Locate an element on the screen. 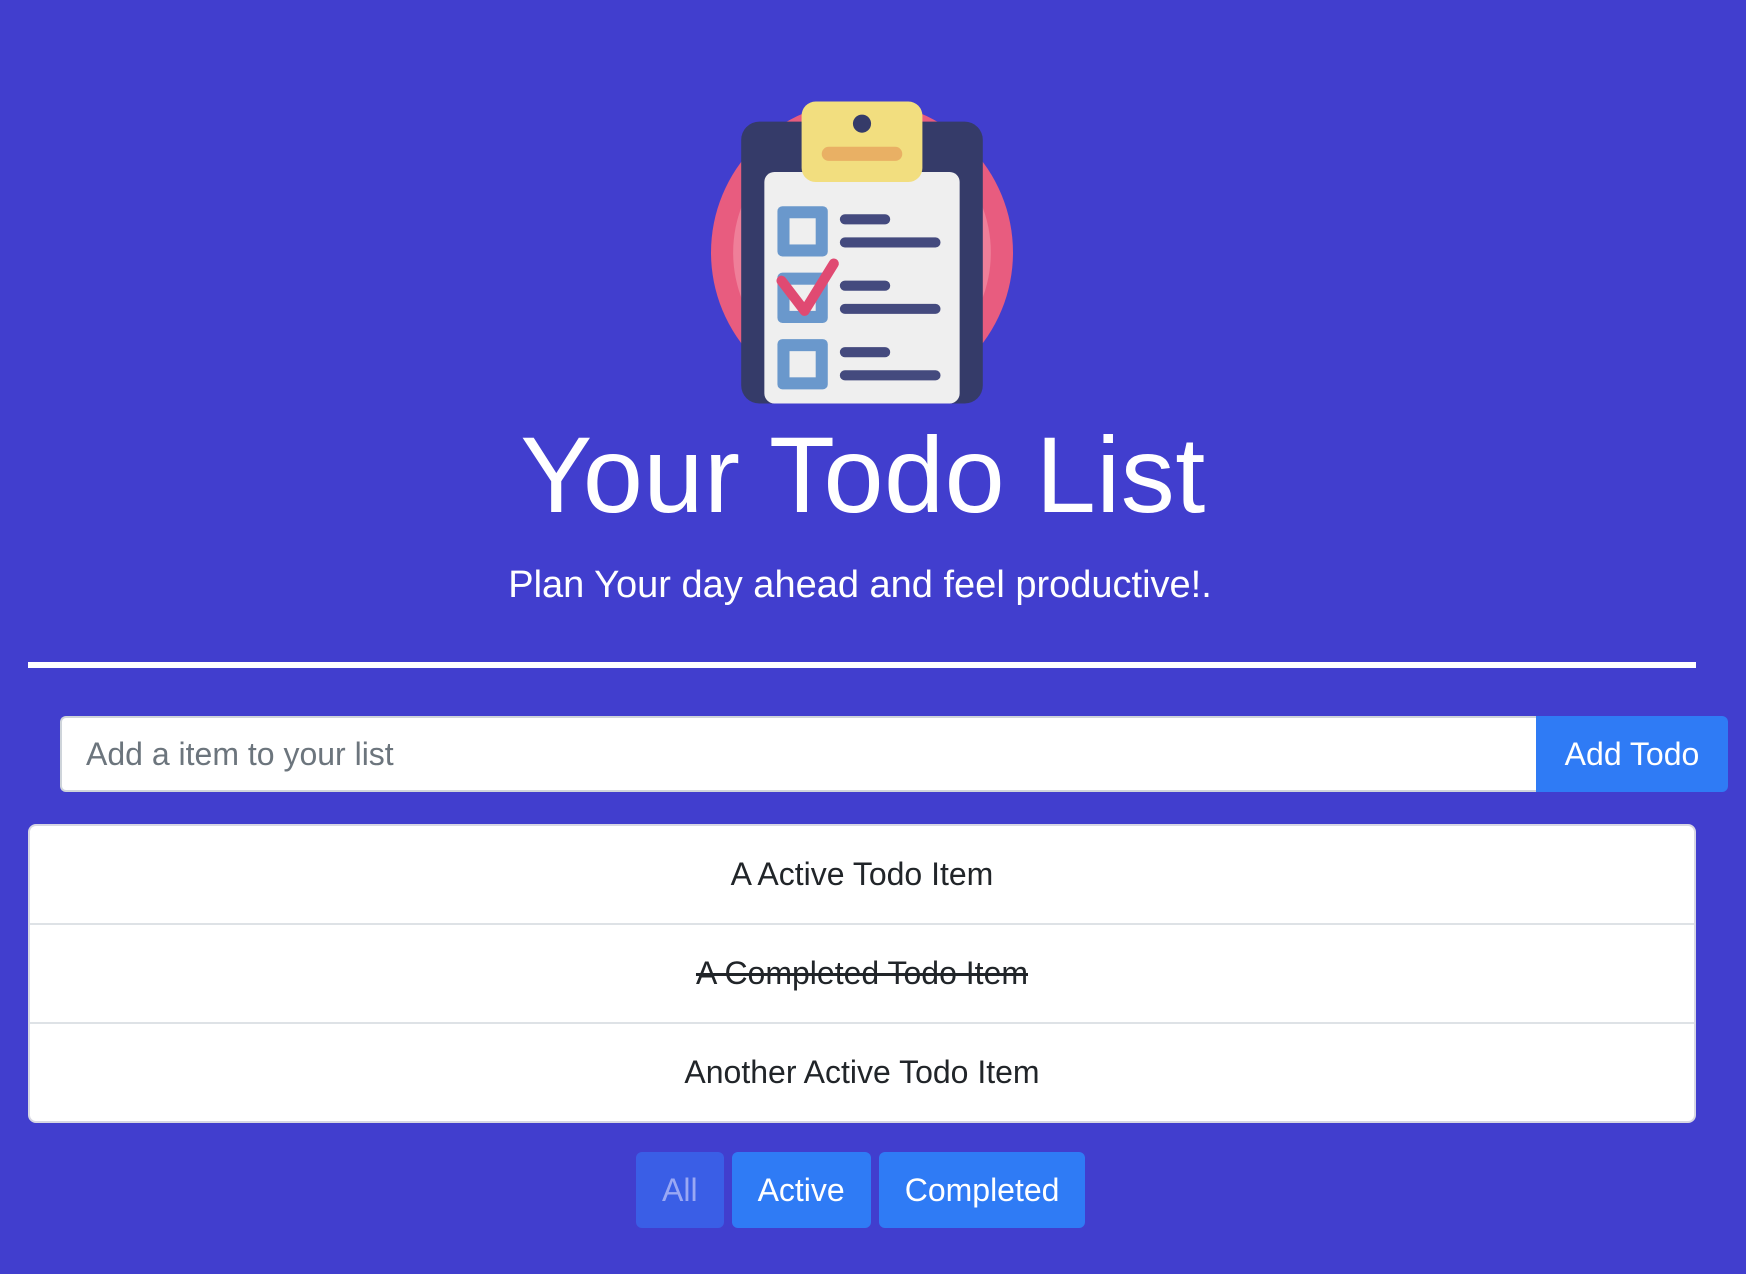  todo-item: A Active Todo Item is located at coordinates (862, 875).